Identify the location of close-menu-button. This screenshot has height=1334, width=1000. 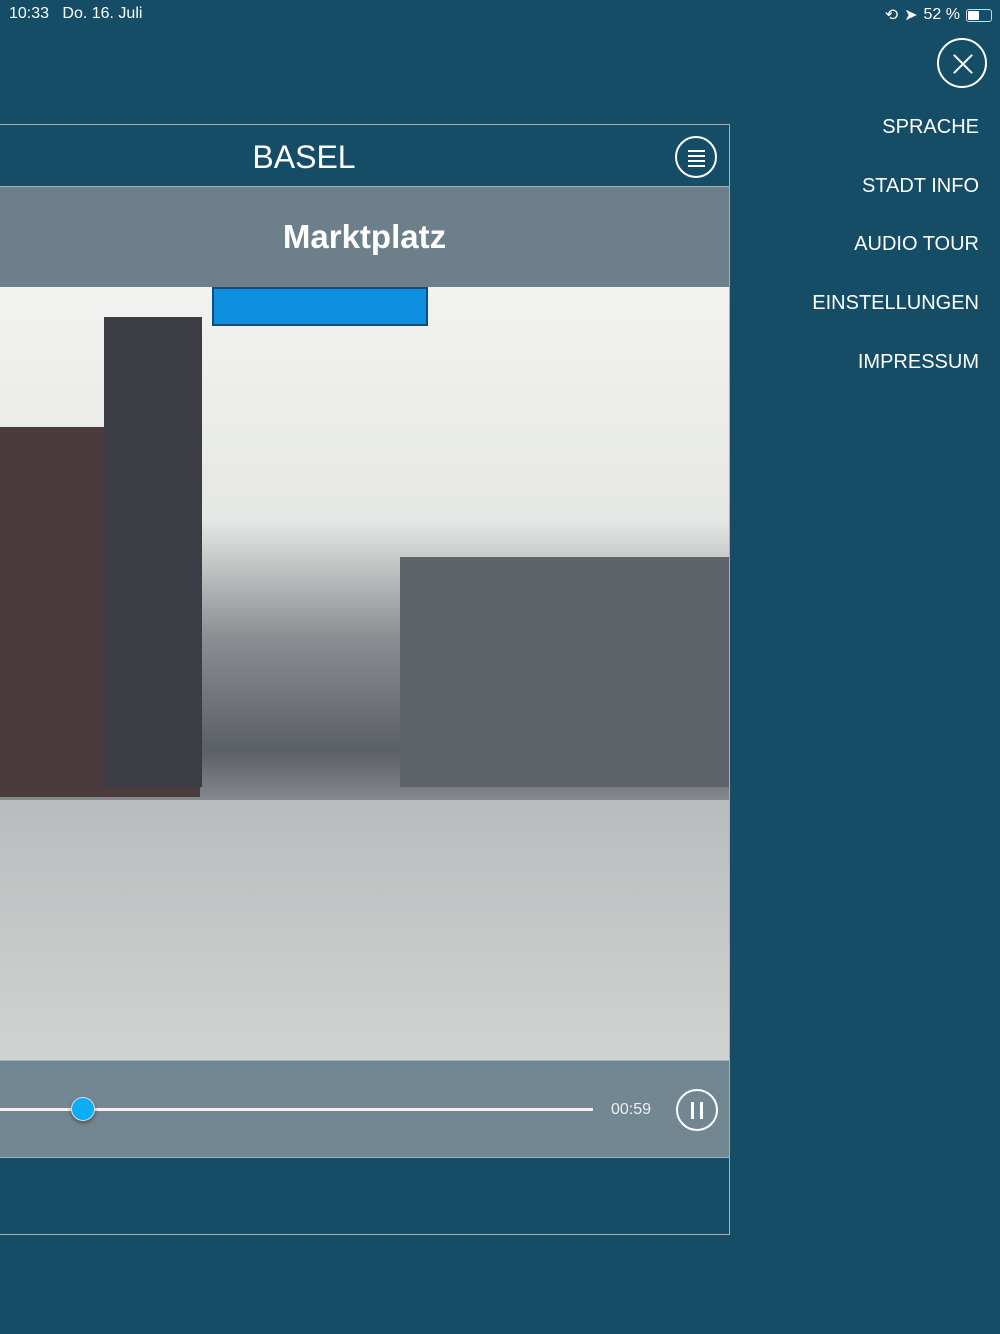
(962, 63).